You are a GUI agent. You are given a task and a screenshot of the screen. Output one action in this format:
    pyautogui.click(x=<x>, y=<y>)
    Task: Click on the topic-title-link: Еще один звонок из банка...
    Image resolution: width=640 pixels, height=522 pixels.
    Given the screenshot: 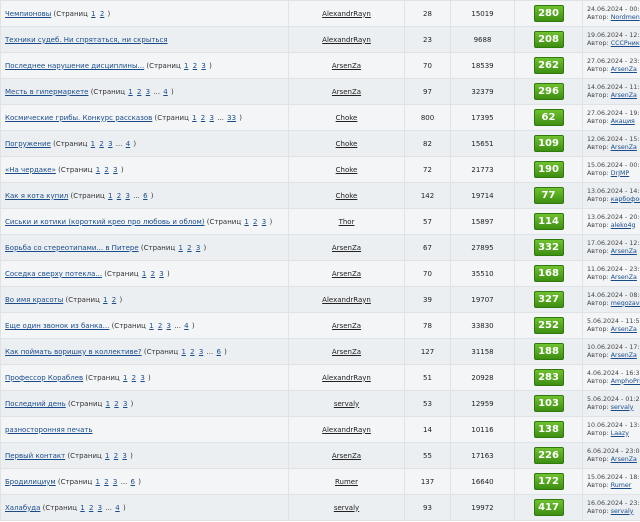 What is the action you would take?
    pyautogui.click(x=57, y=326)
    